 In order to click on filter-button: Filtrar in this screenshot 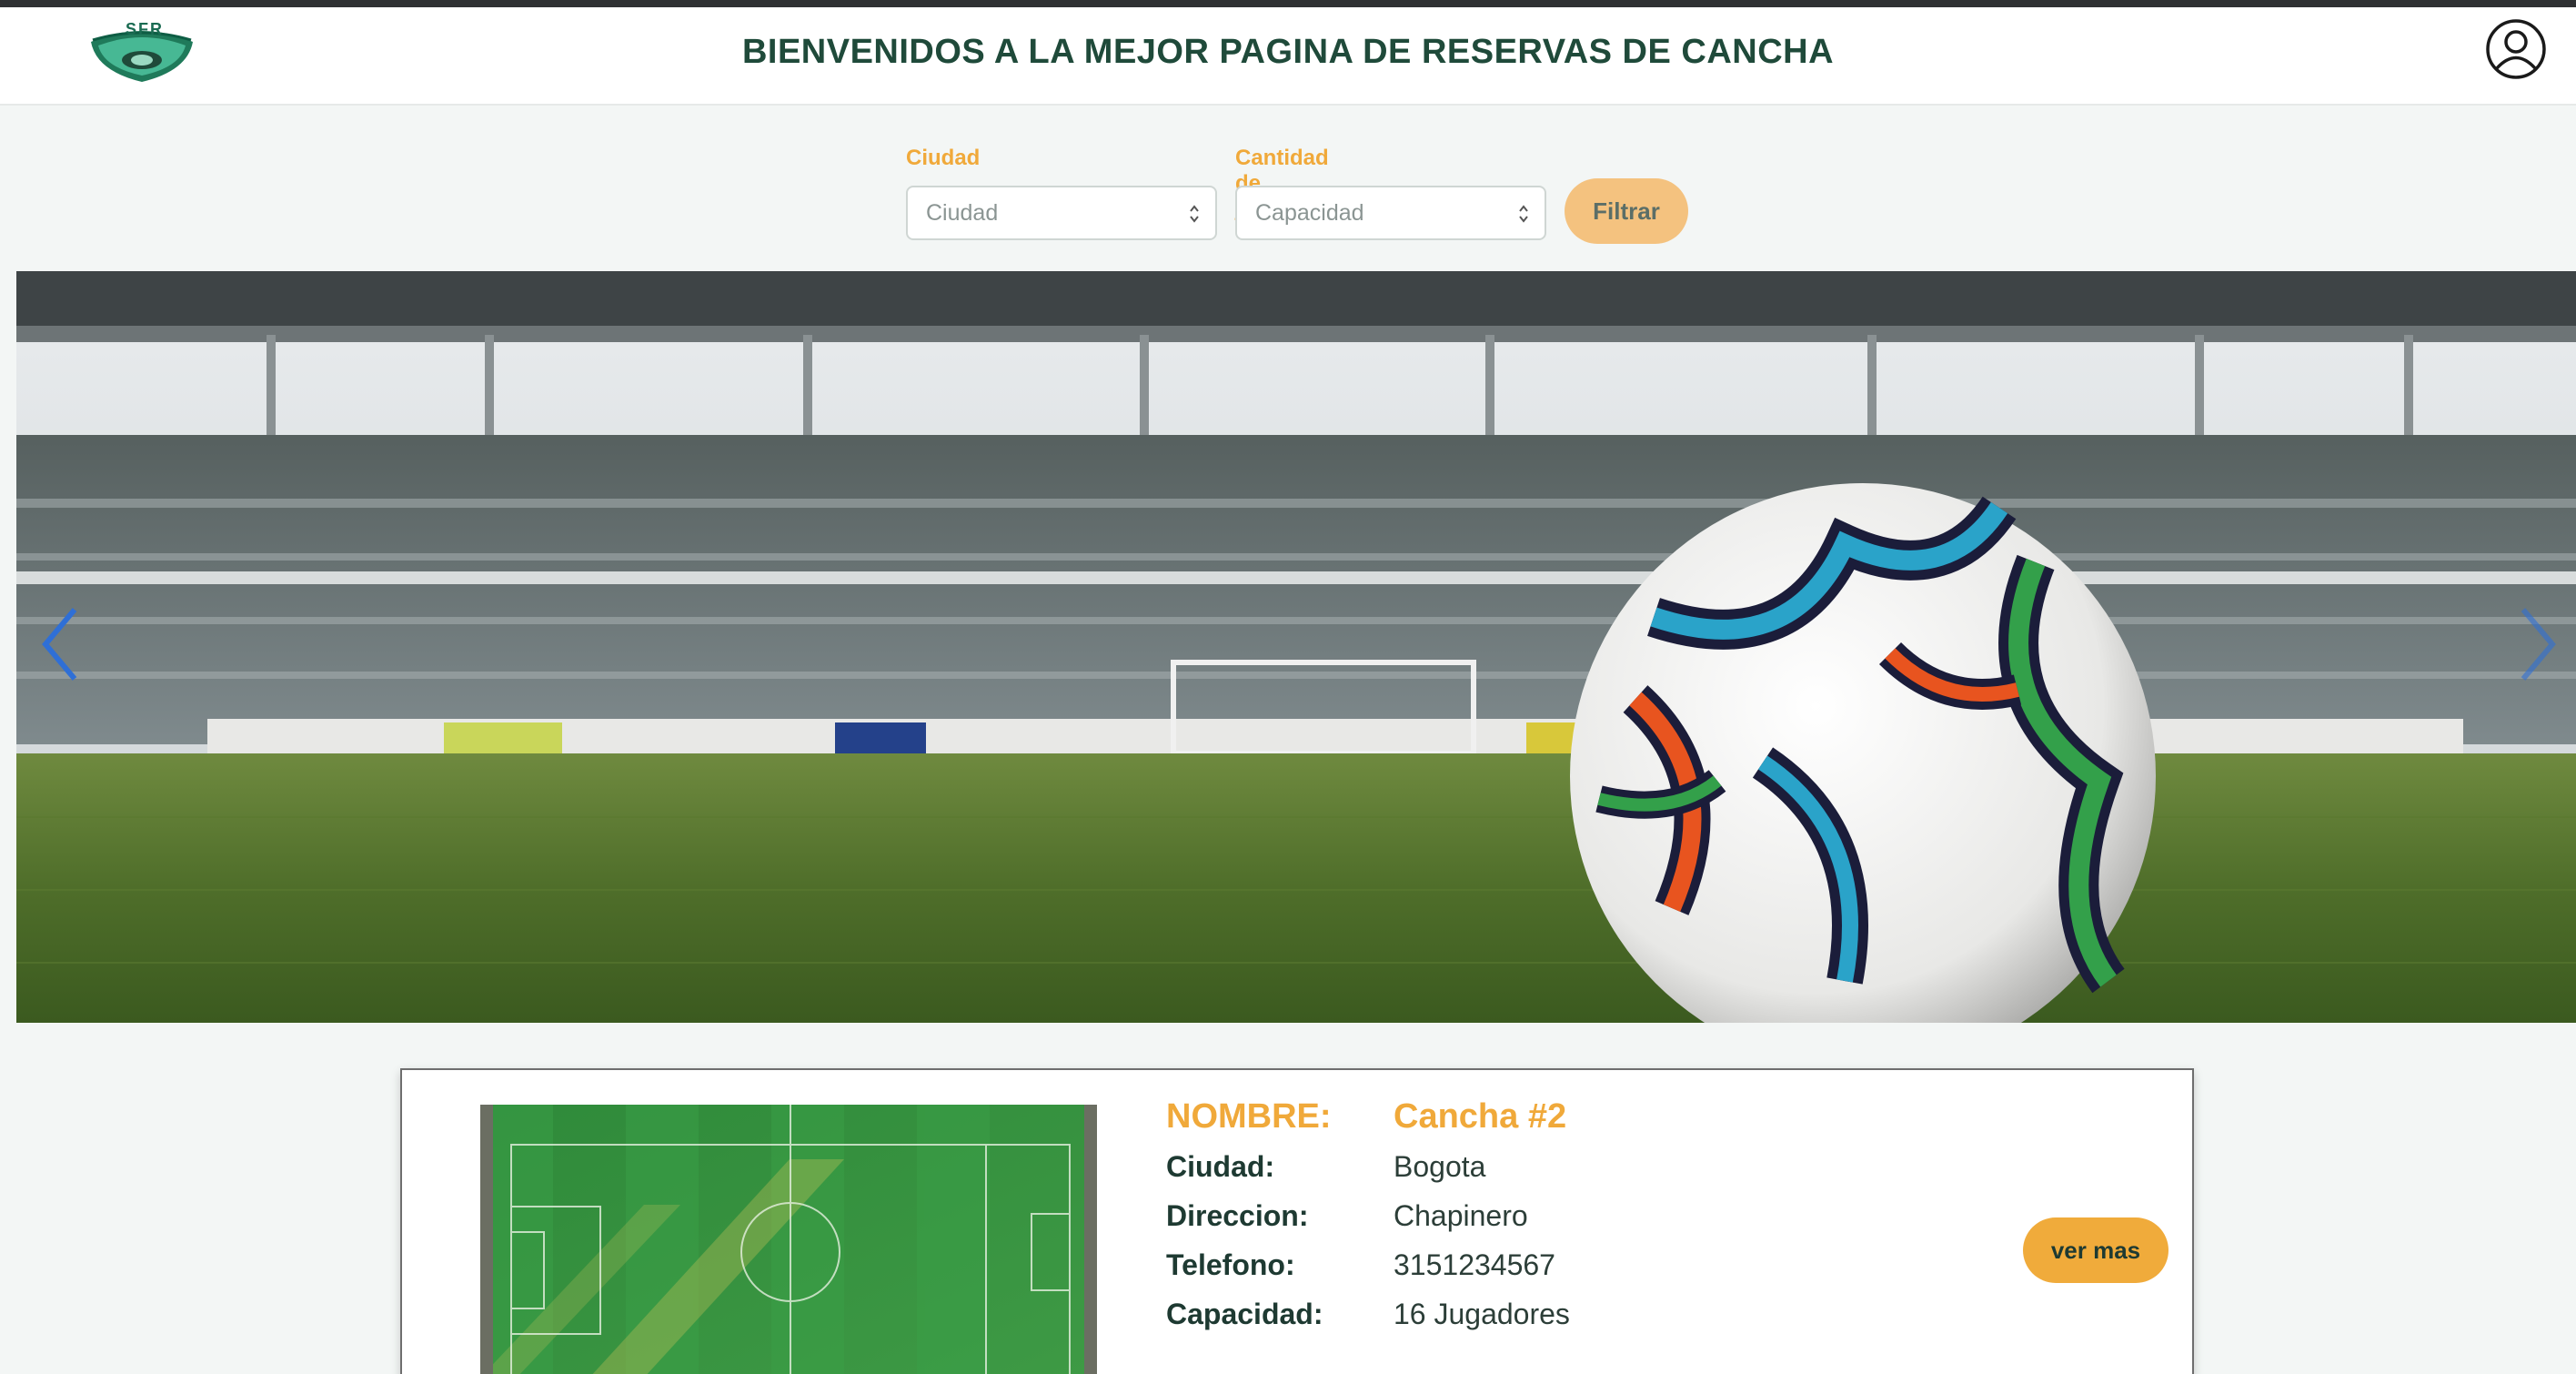, I will do `click(1626, 211)`.